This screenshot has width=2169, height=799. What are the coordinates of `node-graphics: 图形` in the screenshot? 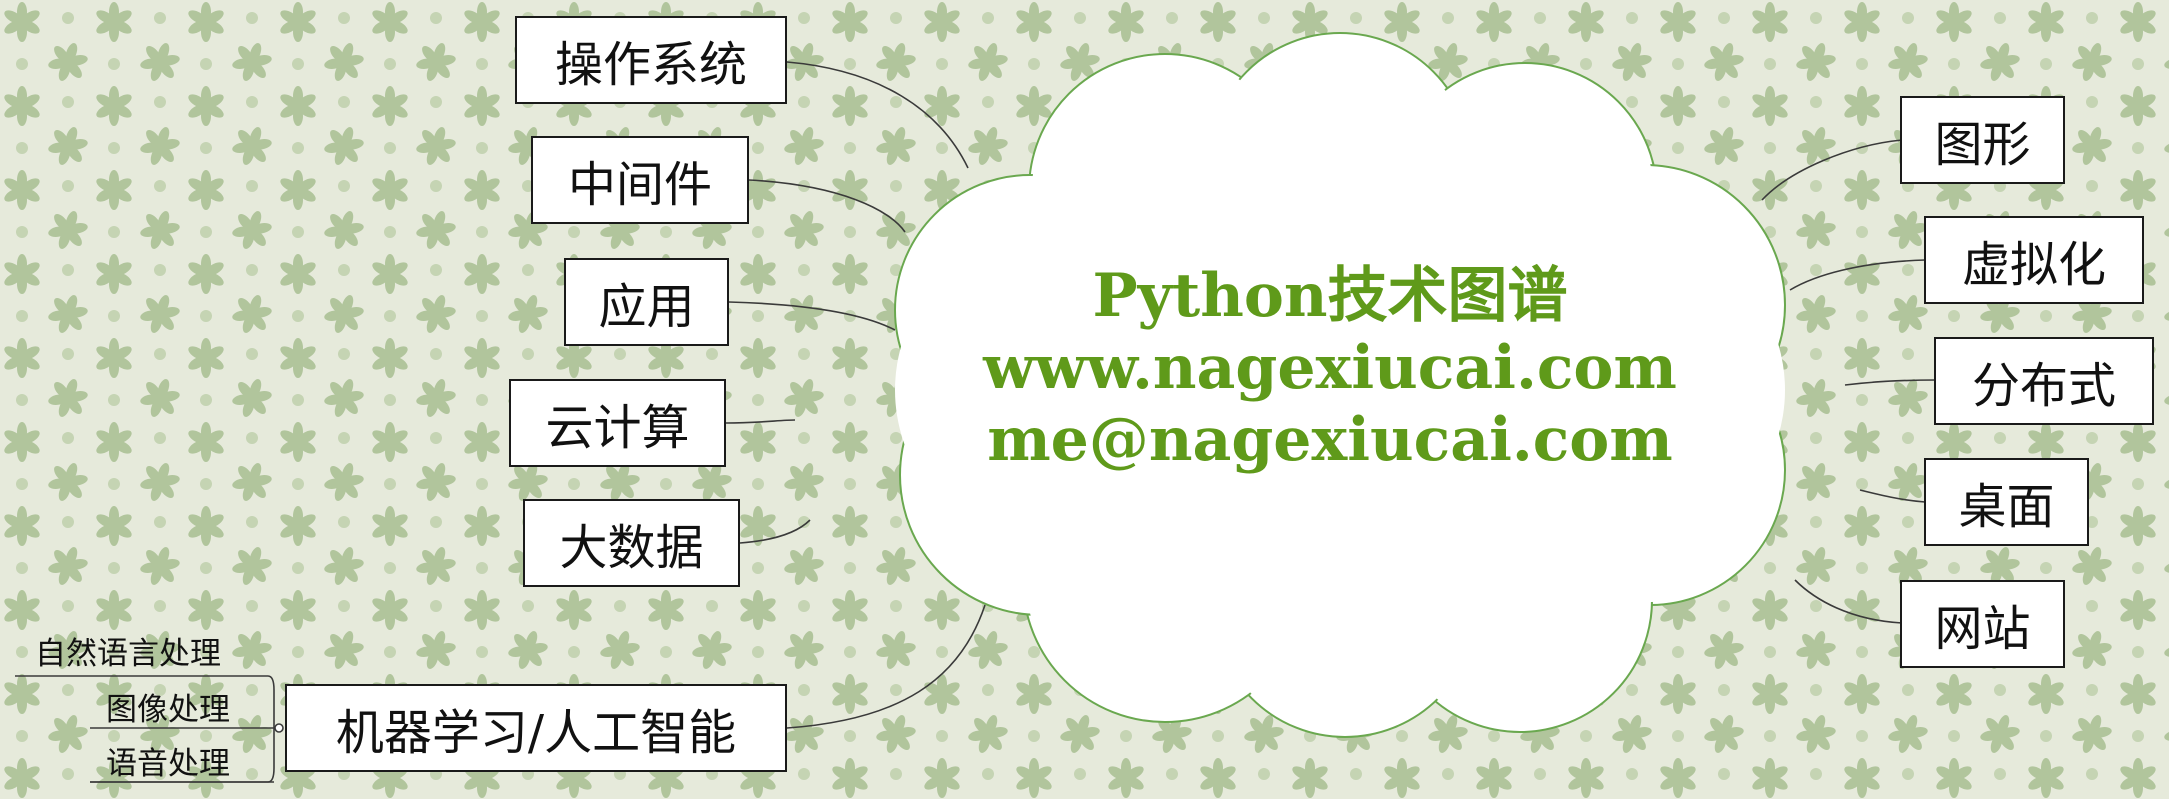 It's located at (1982, 140).